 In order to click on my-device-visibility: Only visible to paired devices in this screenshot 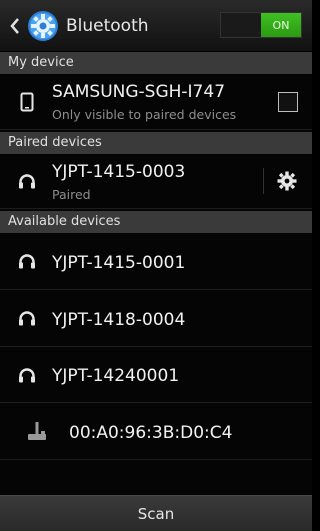, I will do `click(144, 114)`.